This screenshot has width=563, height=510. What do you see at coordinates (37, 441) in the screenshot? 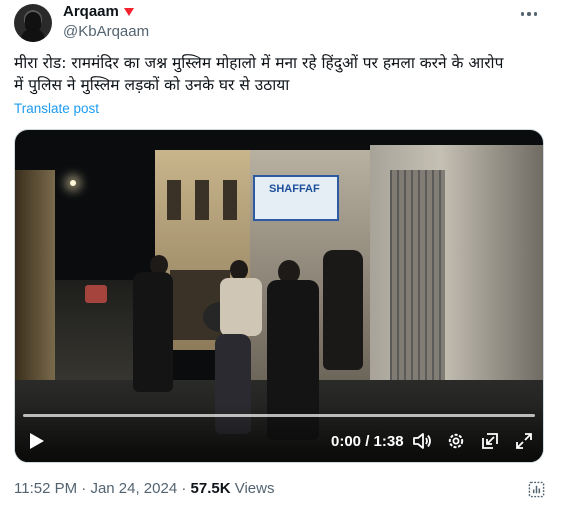
I see `play-icon` at bounding box center [37, 441].